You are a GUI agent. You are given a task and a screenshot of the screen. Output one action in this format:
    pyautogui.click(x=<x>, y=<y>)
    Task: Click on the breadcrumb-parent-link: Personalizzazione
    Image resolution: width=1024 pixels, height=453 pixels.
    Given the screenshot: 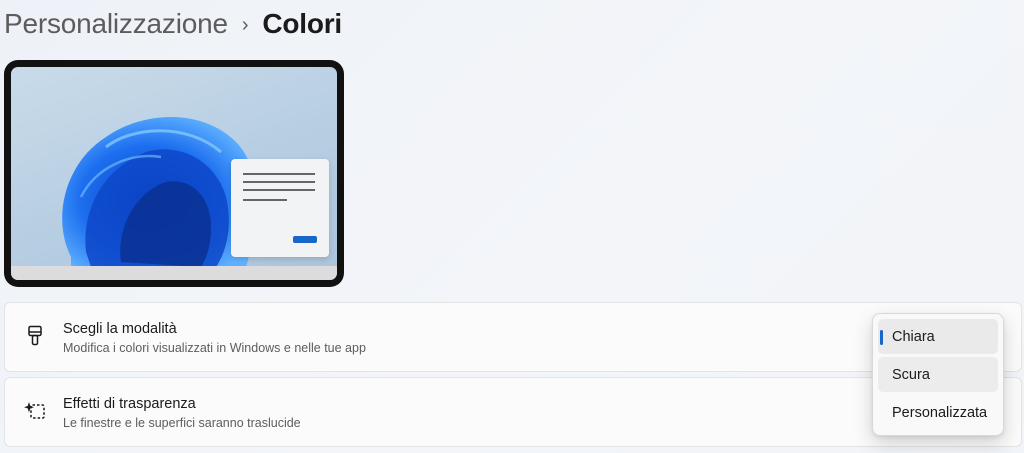 What is the action you would take?
    pyautogui.click(x=116, y=24)
    